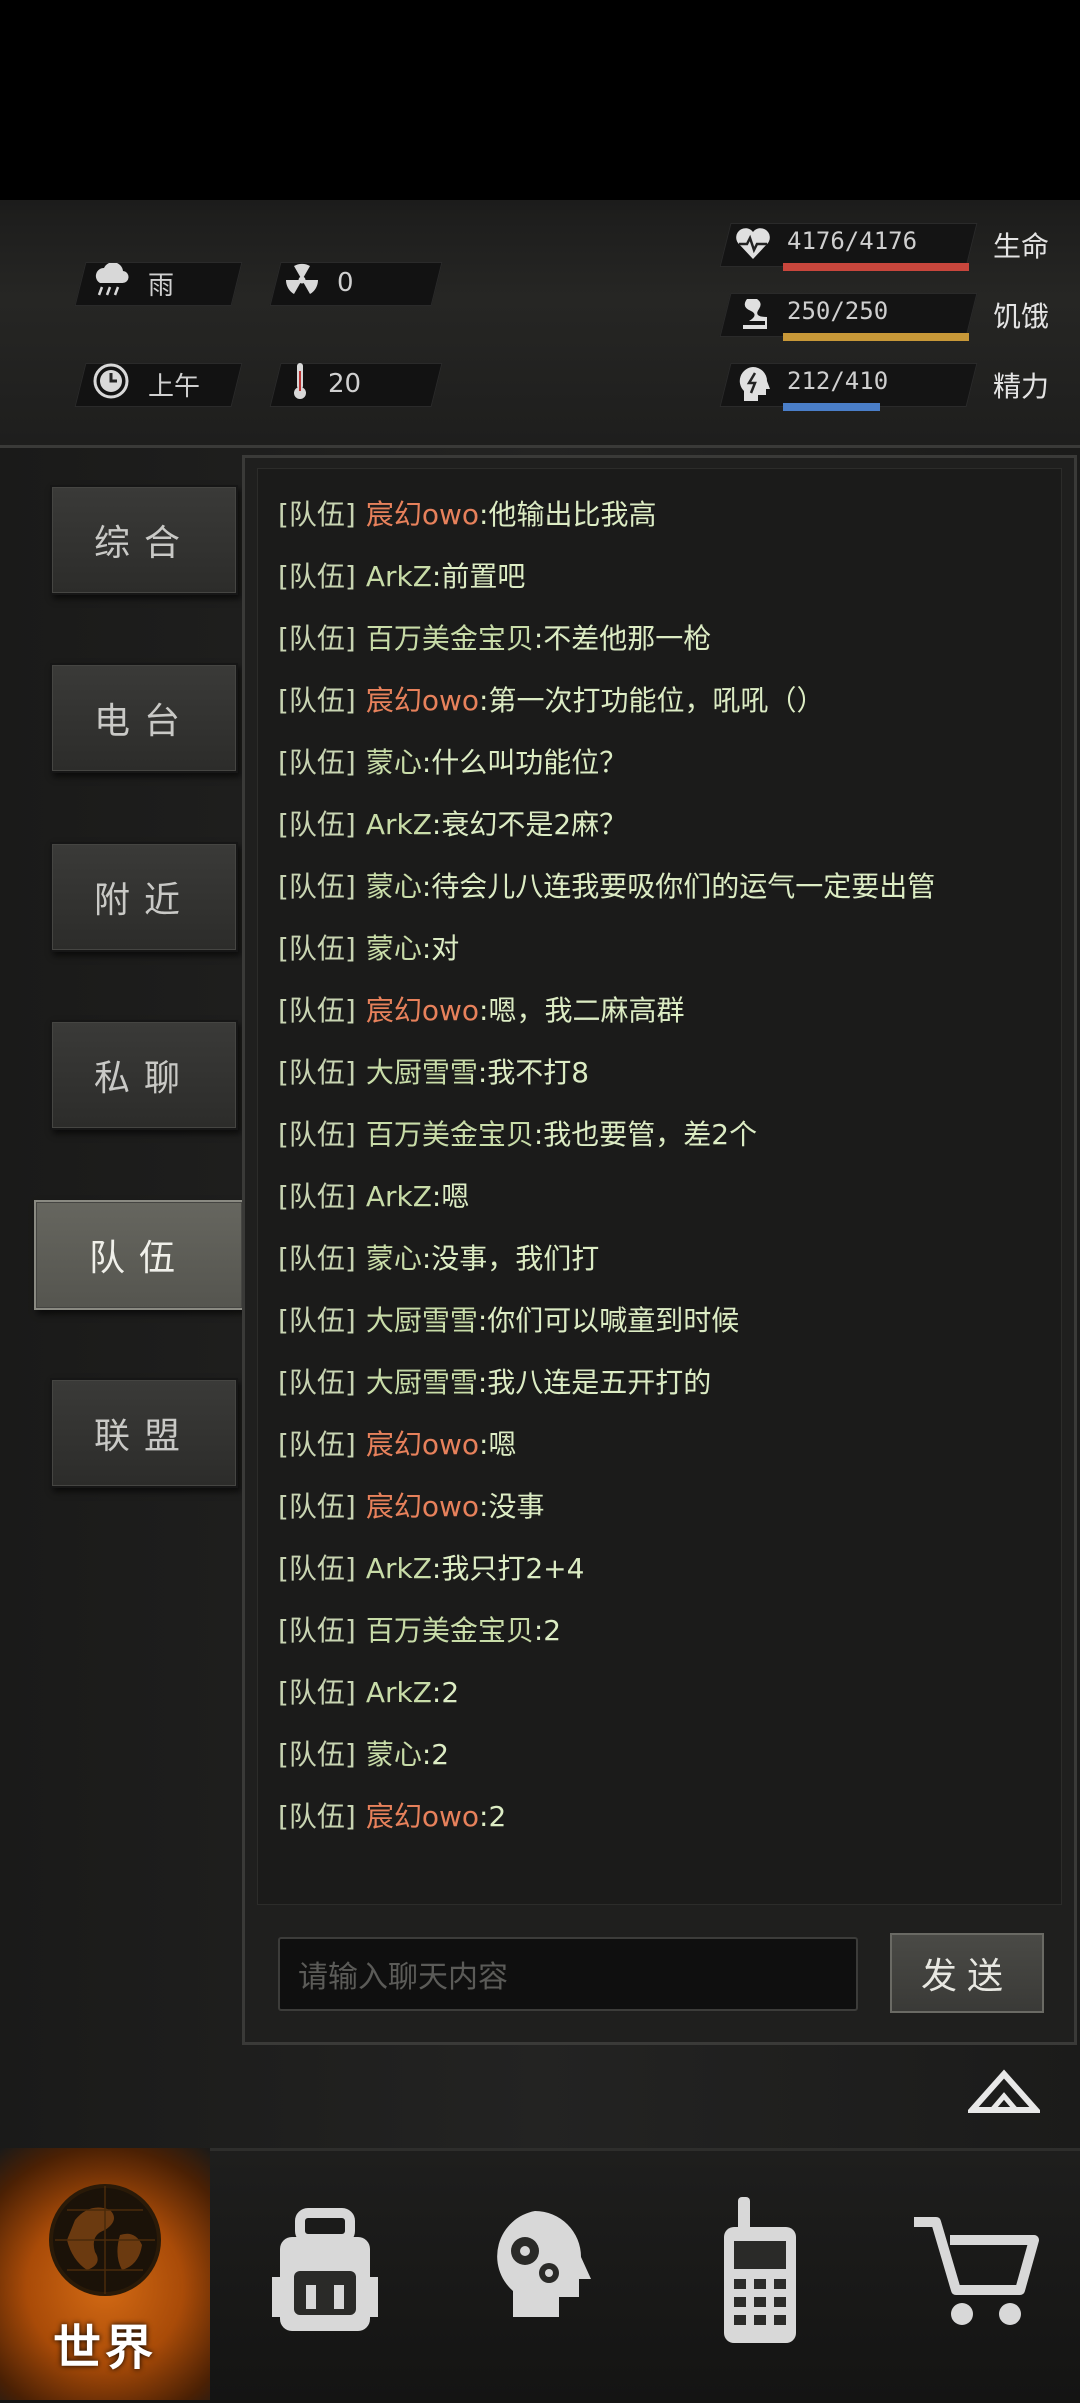 This screenshot has width=1080, height=2403. Describe the element at coordinates (138, 1258) in the screenshot. I see `tab-label: 队伍` at that location.